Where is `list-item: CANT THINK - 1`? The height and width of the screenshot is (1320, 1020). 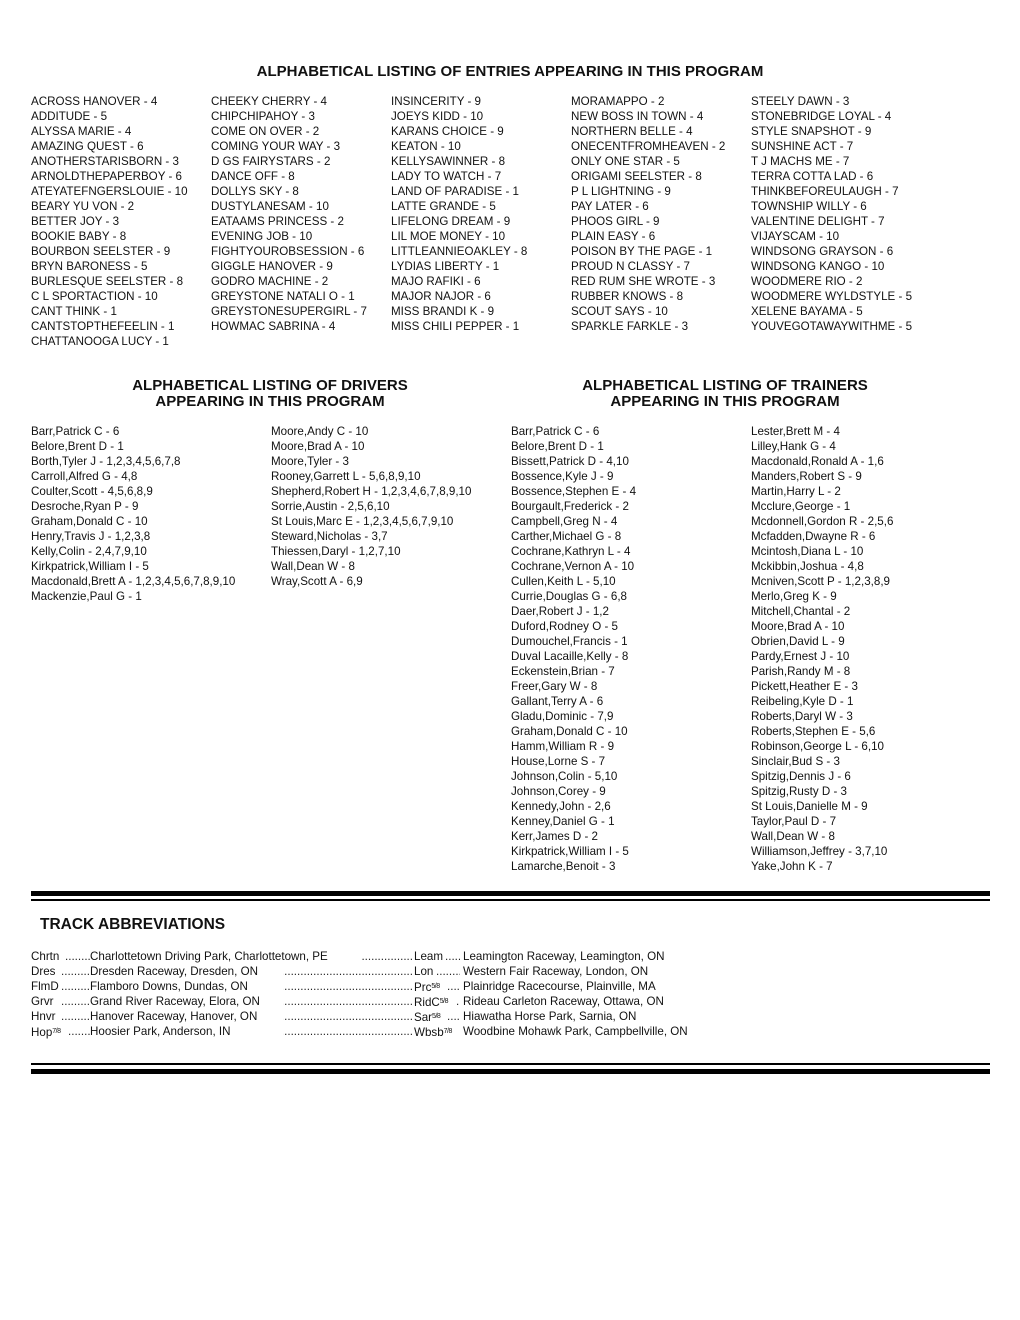
list-item: CANT THINK - 1 is located at coordinates (74, 311).